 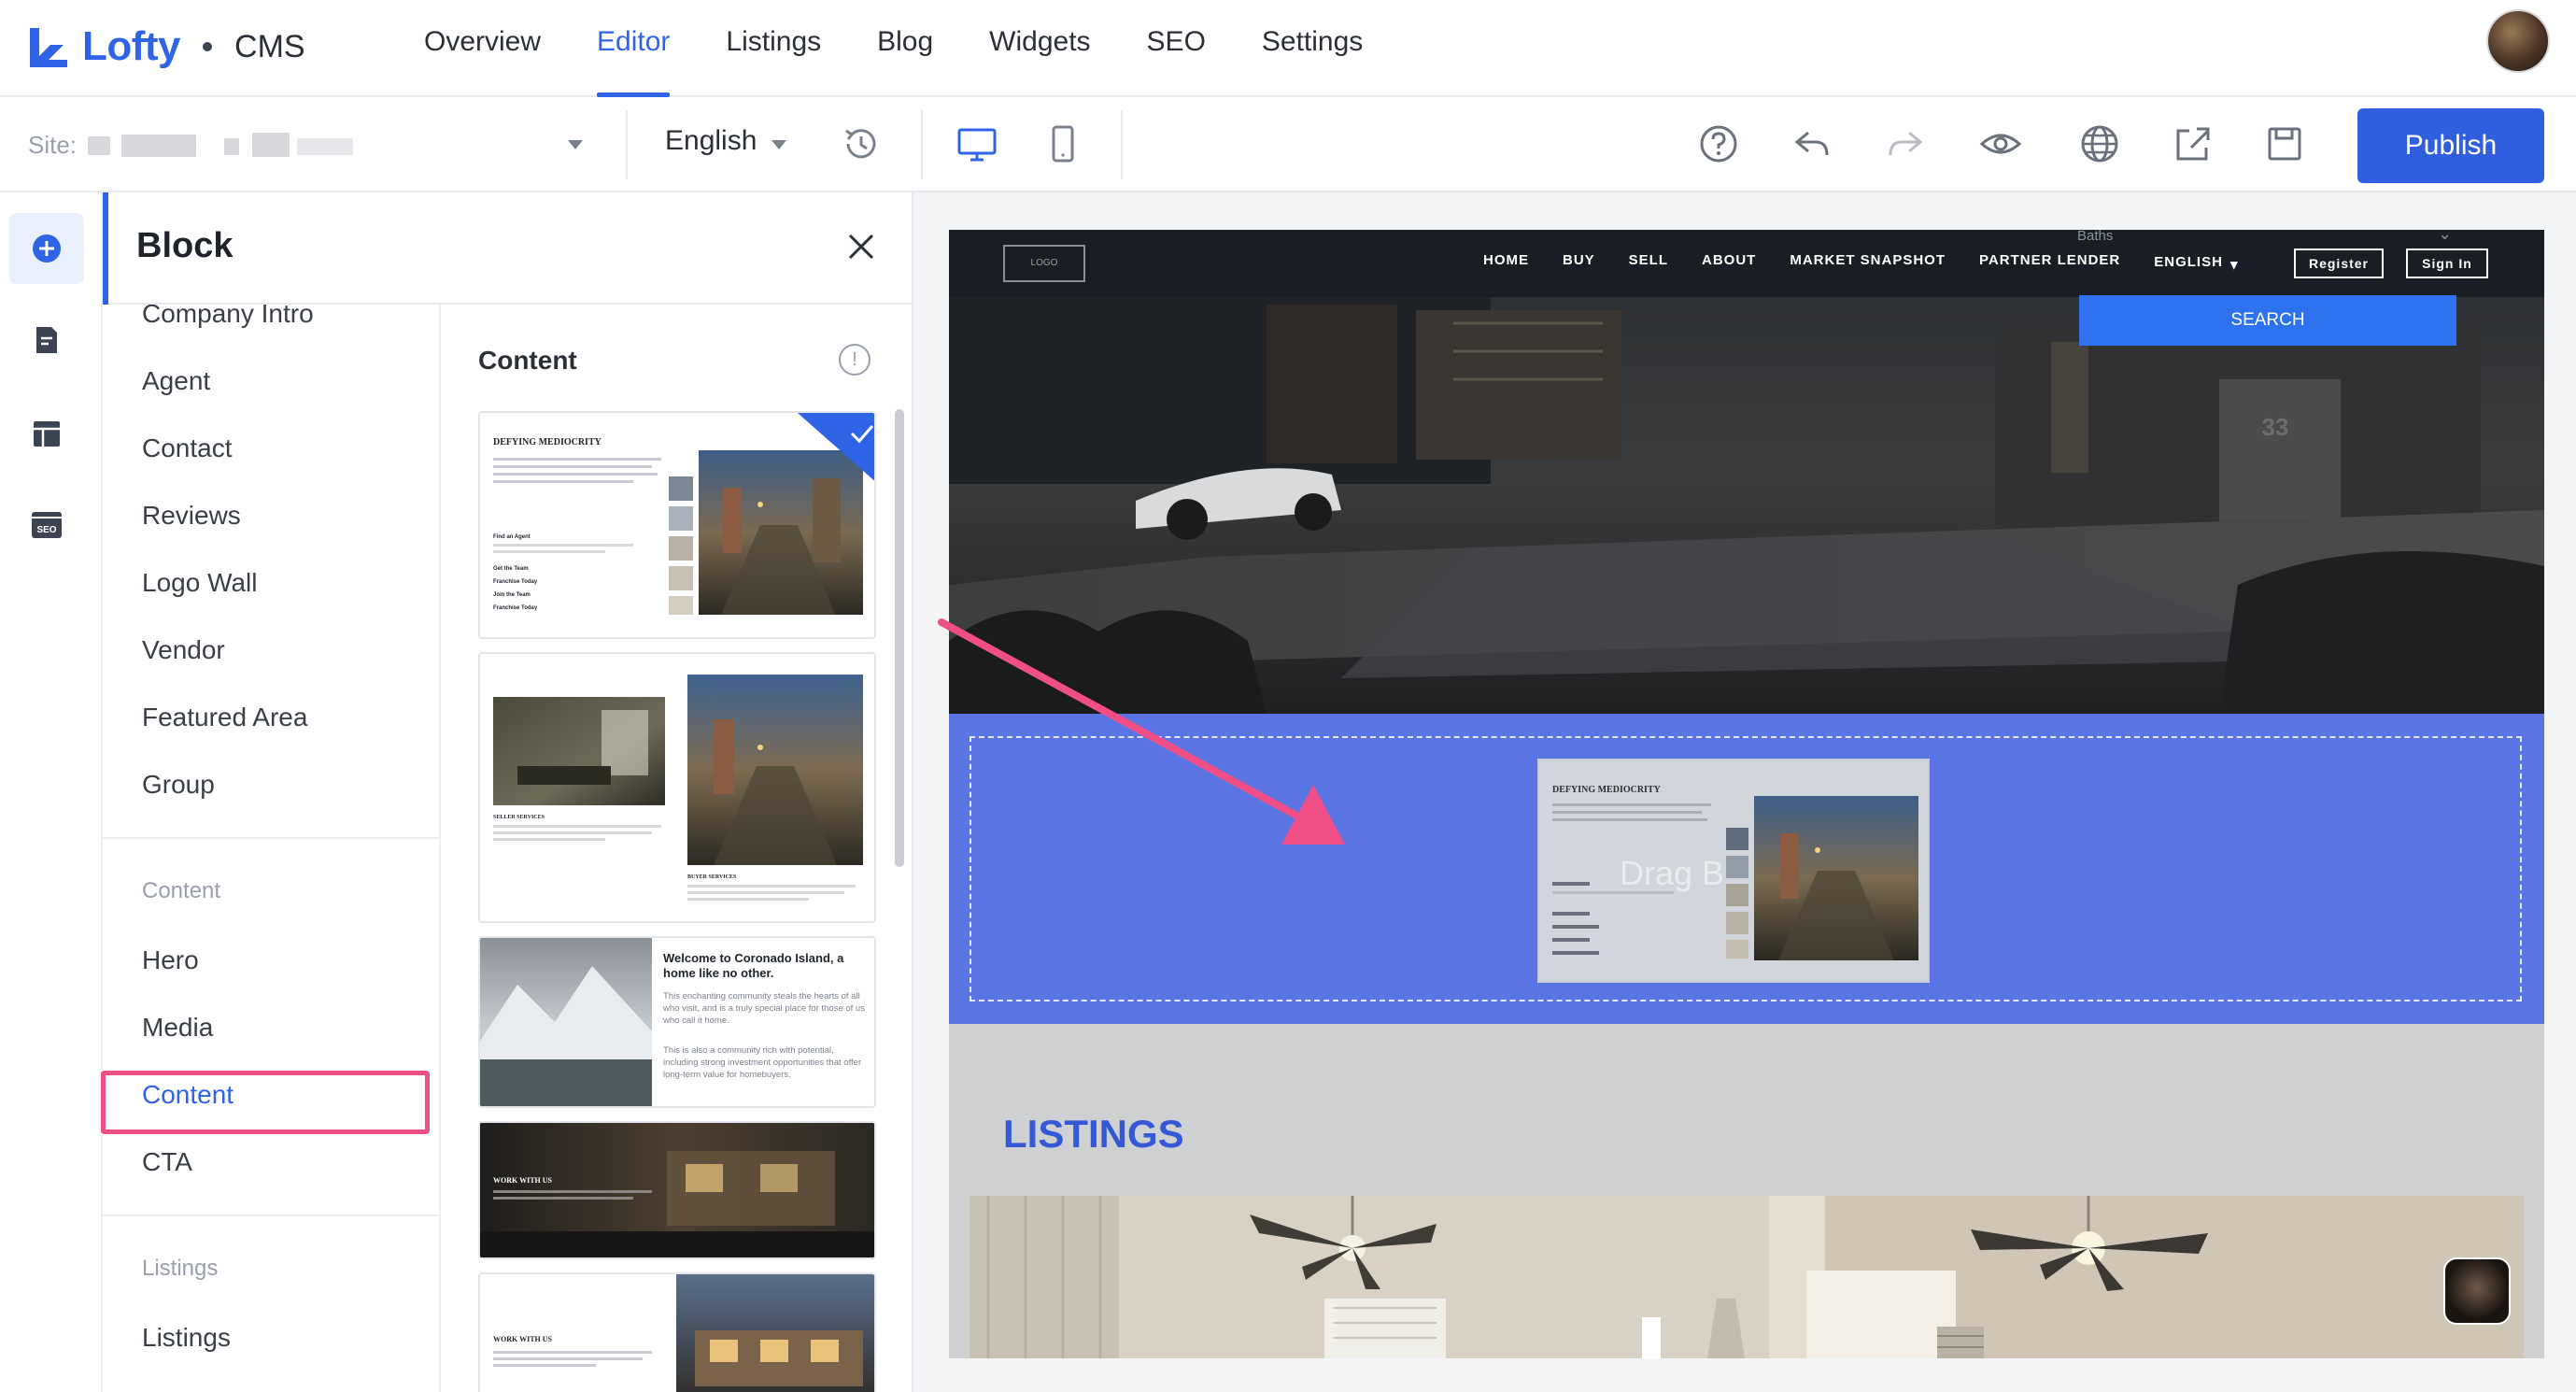 What do you see at coordinates (228, 317) in the screenshot?
I see `category-company-intro: Company Intro` at bounding box center [228, 317].